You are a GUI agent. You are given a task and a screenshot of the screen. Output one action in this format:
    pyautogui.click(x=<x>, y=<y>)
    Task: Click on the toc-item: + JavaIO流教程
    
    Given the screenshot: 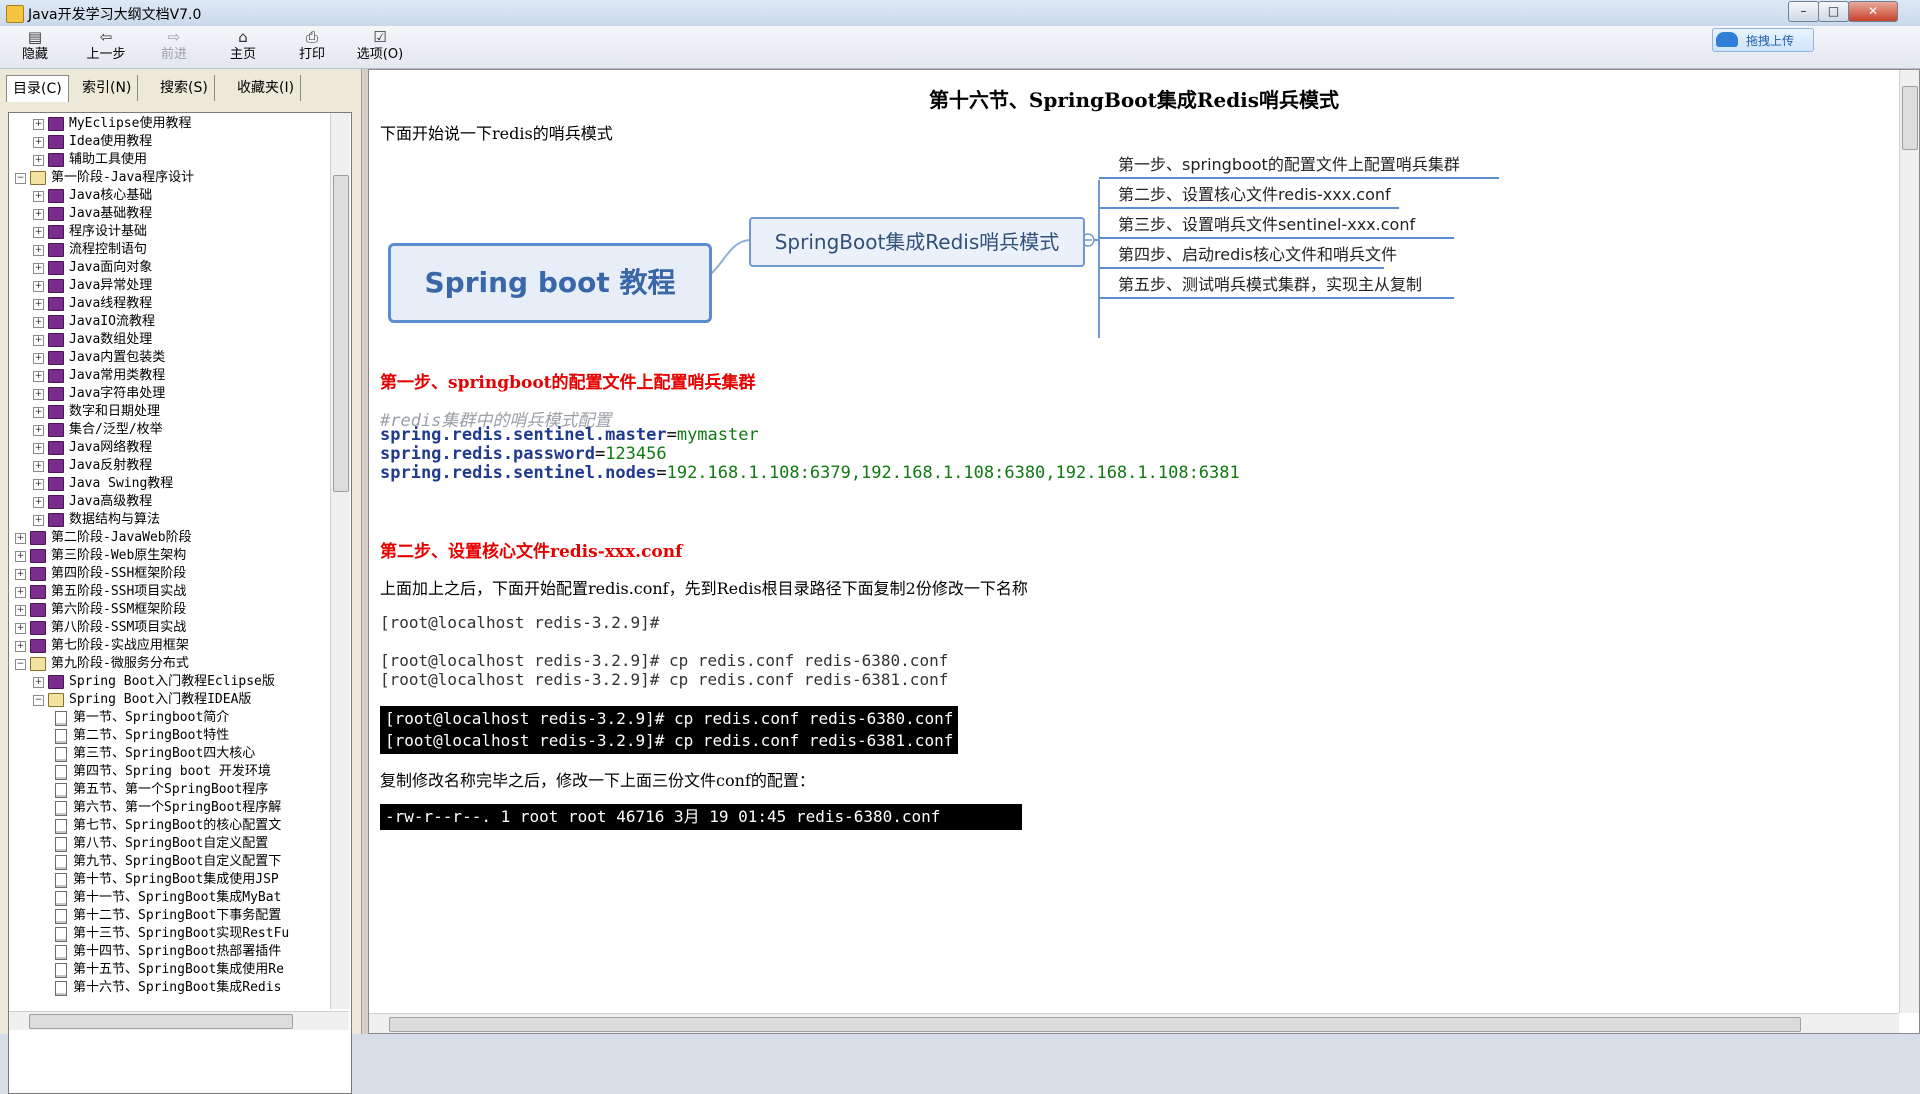 What is the action you would take?
    pyautogui.click(x=94, y=322)
    